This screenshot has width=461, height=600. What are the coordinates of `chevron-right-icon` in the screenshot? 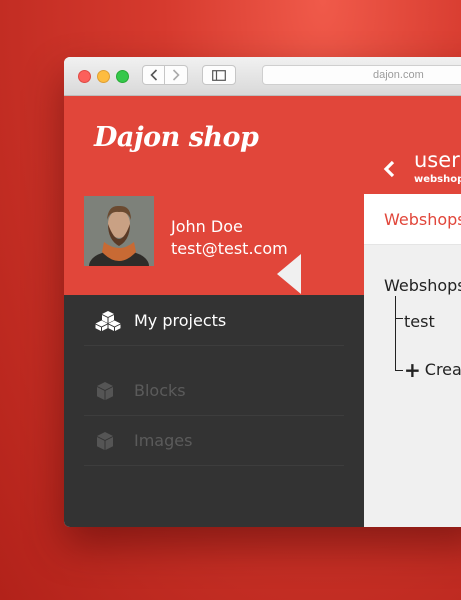 It's located at (176, 75).